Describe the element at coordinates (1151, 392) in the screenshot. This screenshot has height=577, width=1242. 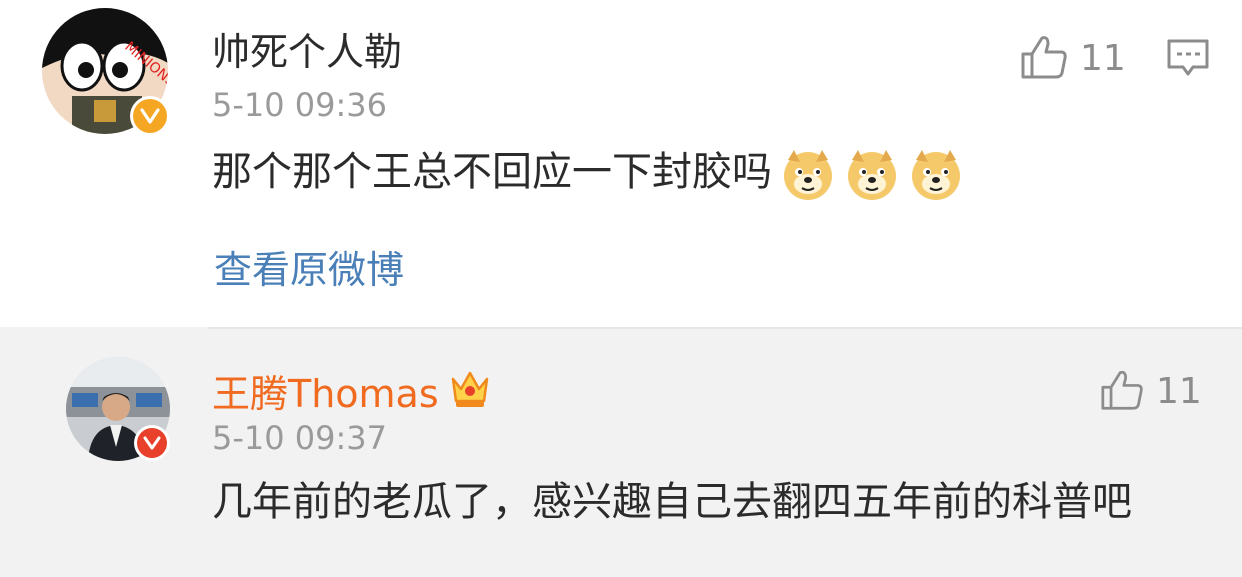
I see `reply-like-button: 11` at that location.